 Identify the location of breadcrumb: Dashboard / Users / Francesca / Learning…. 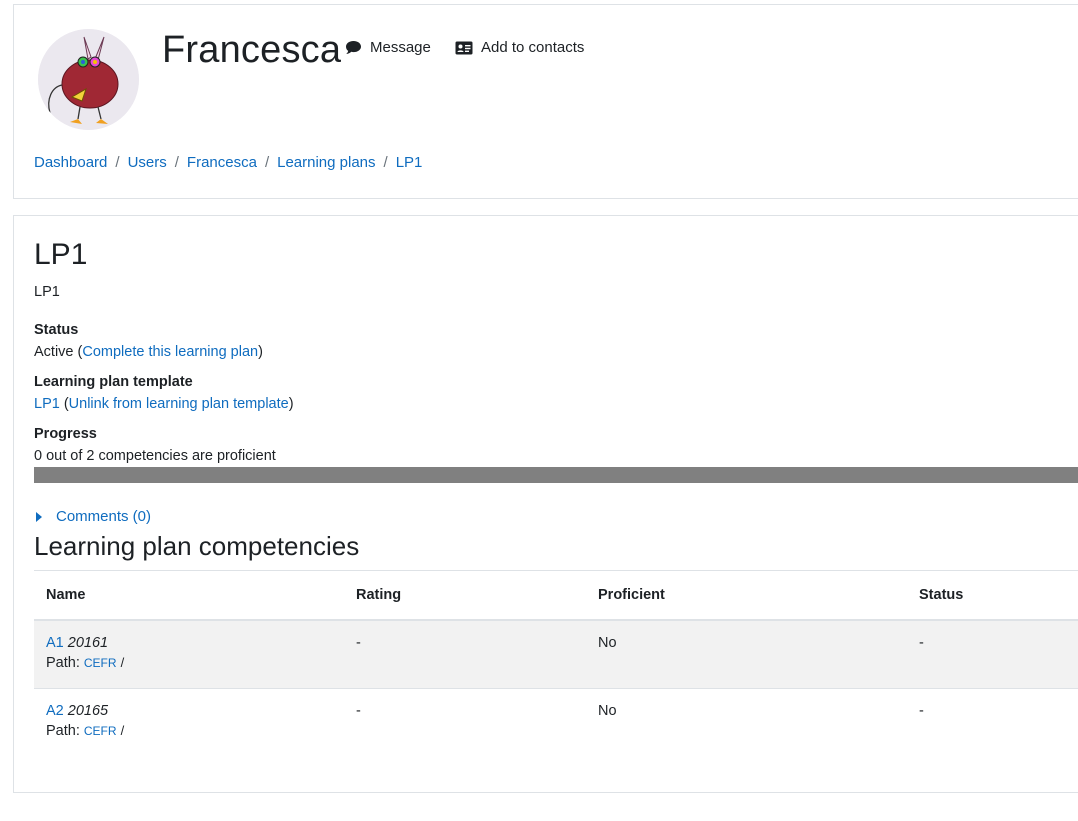
(228, 162).